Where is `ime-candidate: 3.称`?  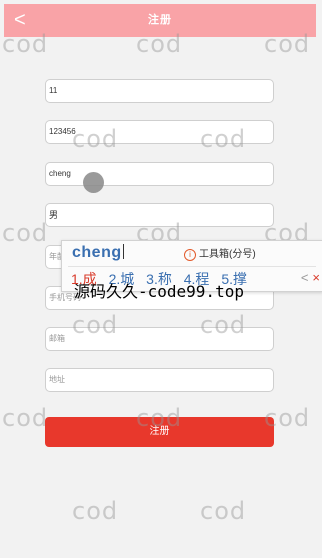 ime-candidate: 3.称 is located at coordinates (159, 279).